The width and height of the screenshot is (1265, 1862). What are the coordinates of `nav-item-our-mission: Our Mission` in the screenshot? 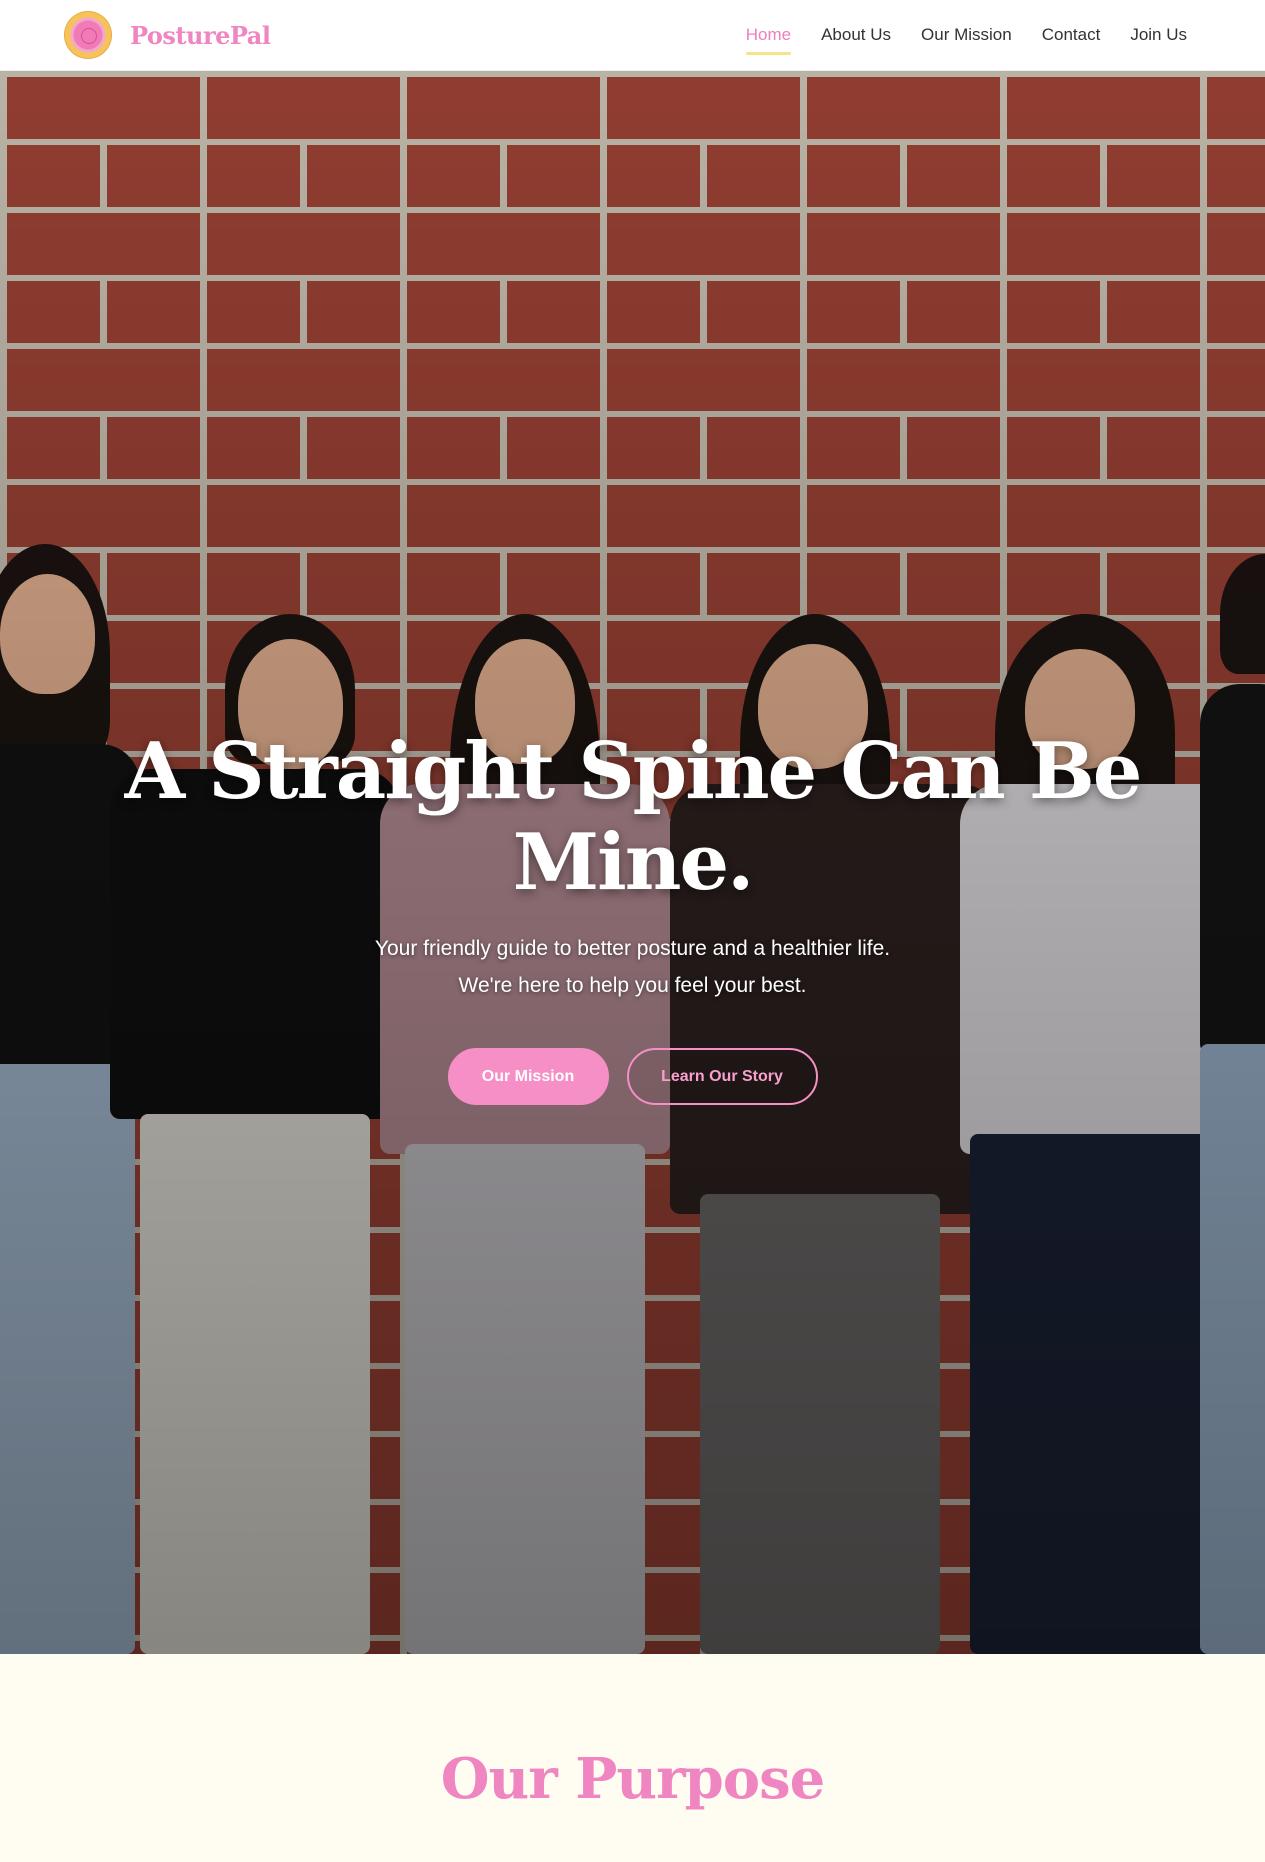 It's located at (966, 35).